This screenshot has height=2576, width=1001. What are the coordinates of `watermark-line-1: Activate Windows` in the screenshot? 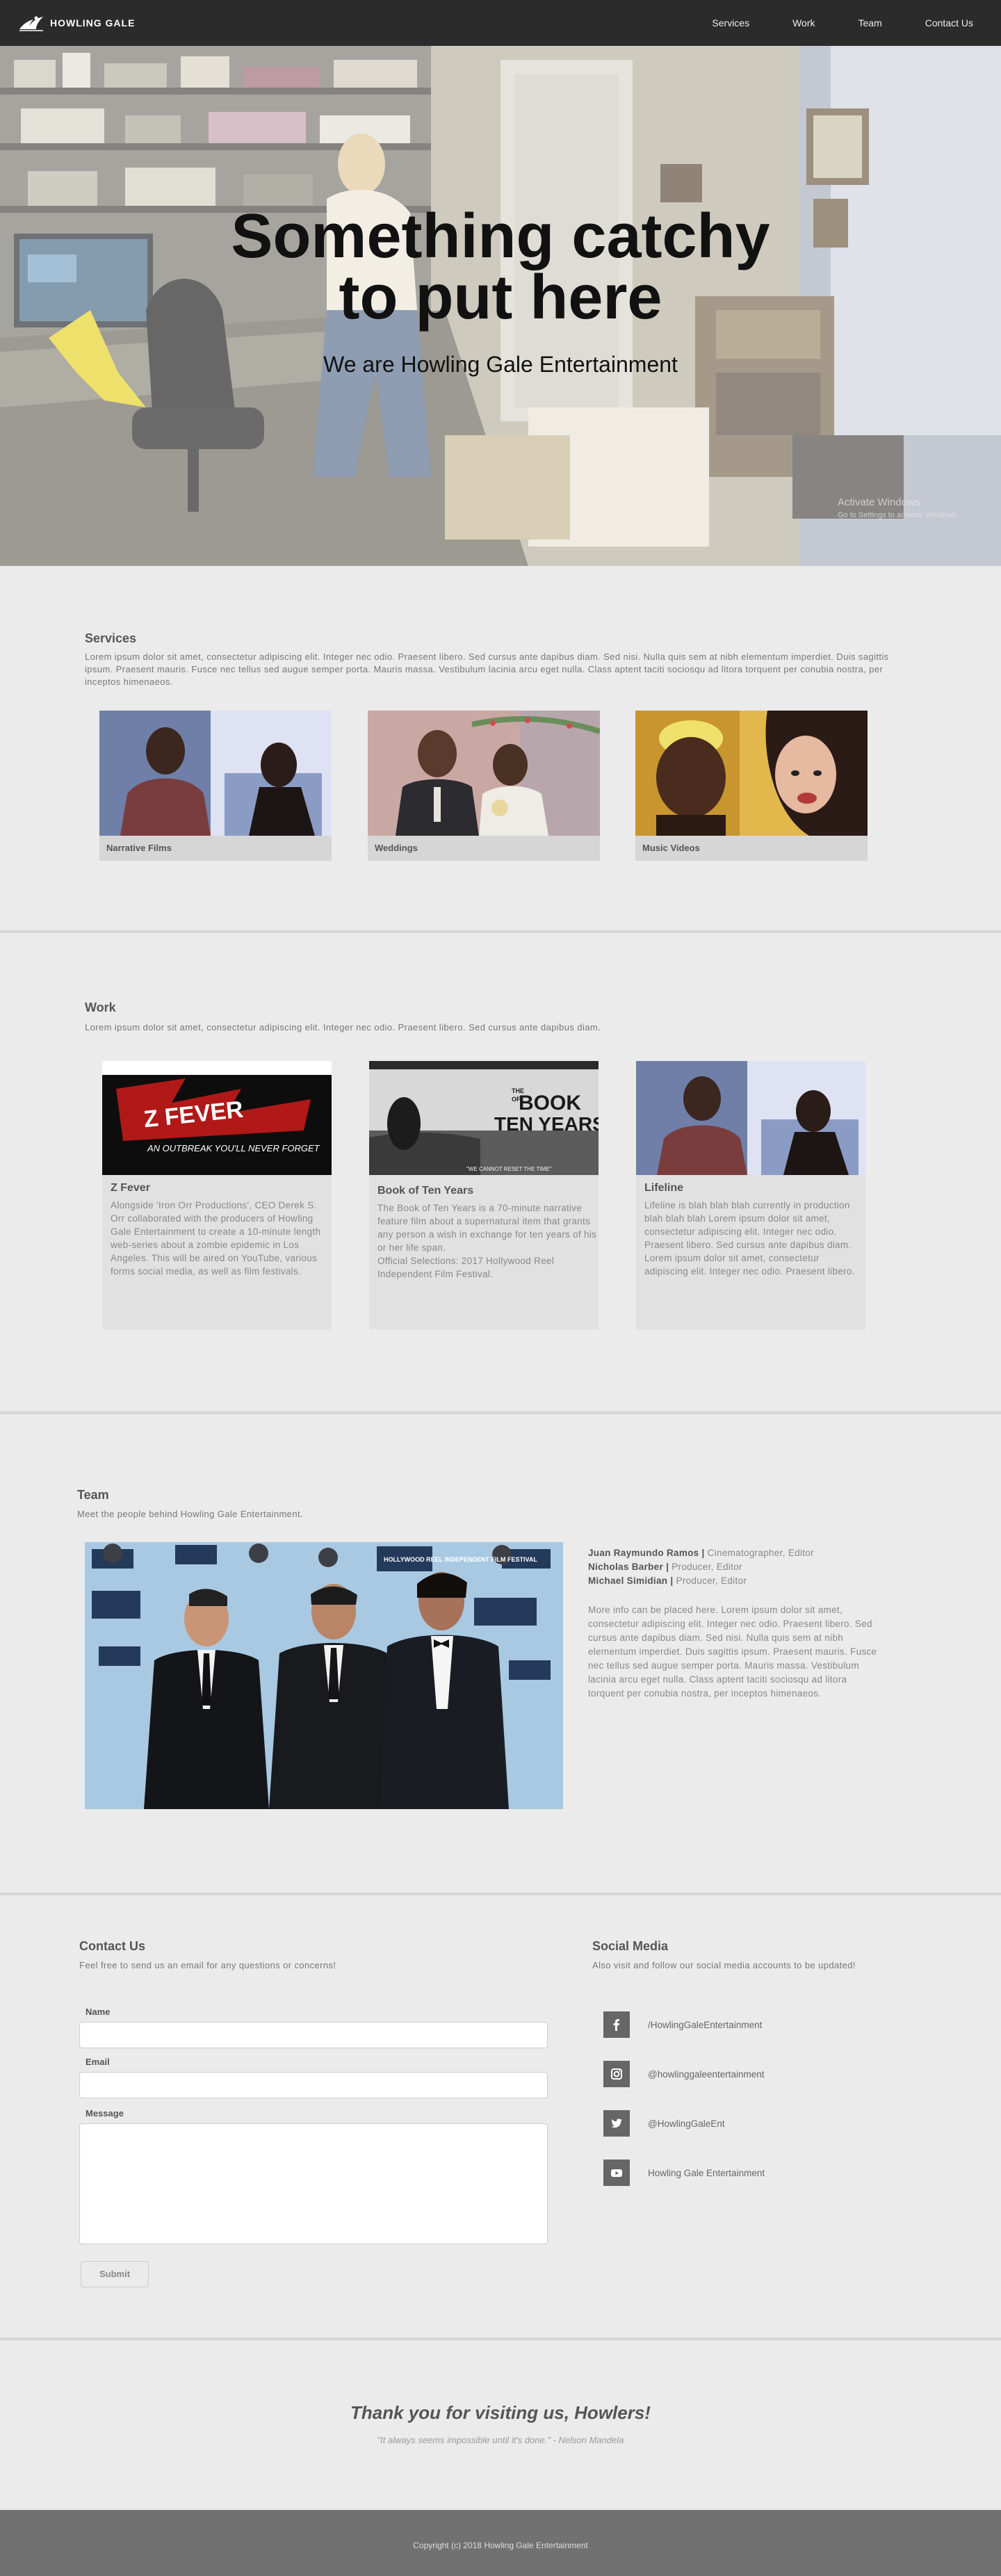 It's located at (879, 502).